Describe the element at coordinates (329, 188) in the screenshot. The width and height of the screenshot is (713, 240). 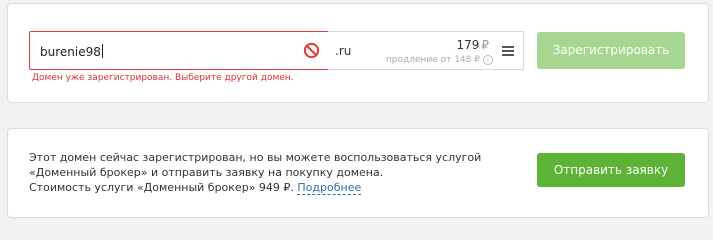
I see `more-info-link: Подробнее` at that location.